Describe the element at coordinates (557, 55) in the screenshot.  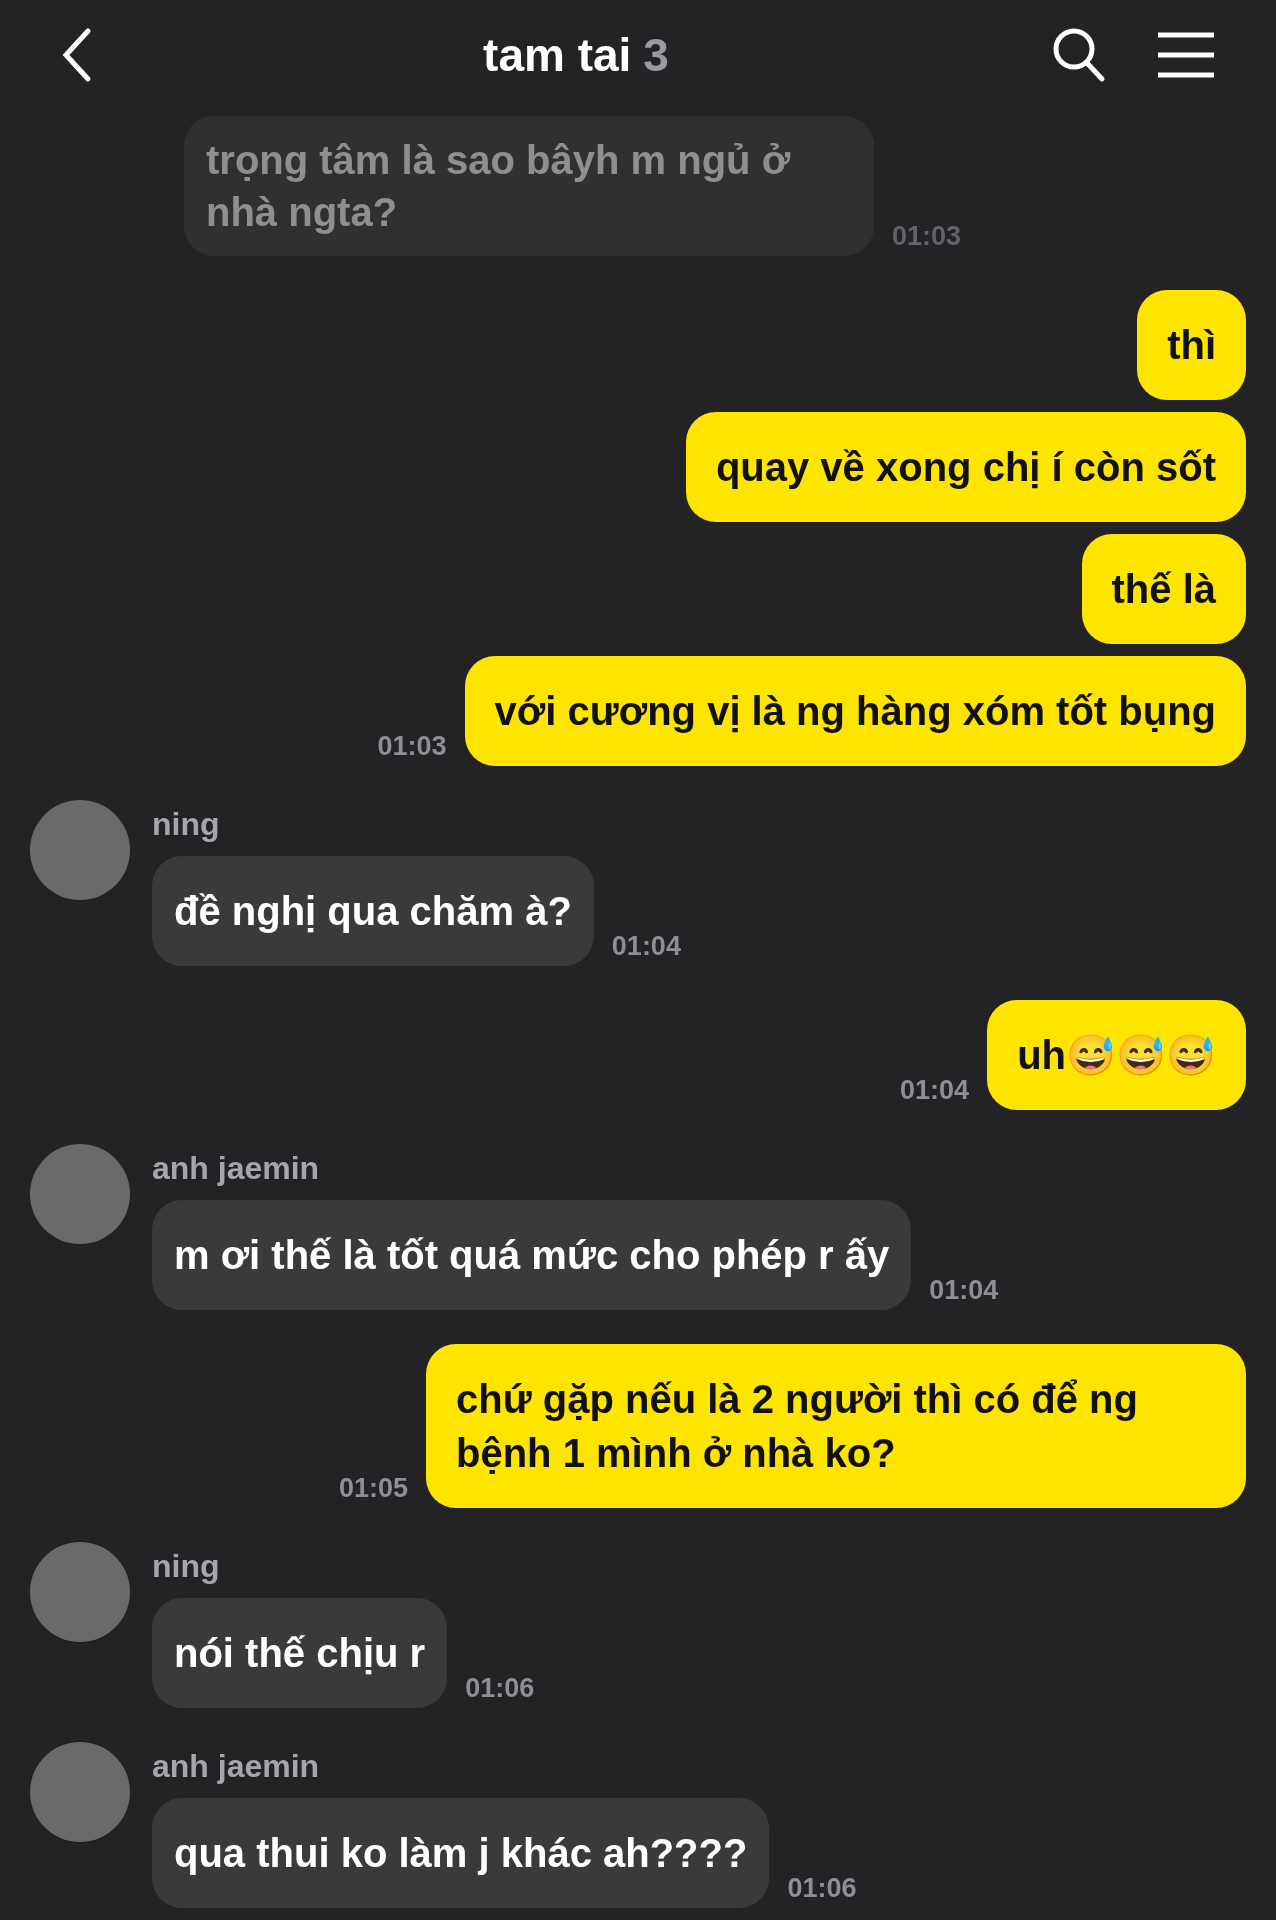
I see `chat-title: tam tai` at that location.